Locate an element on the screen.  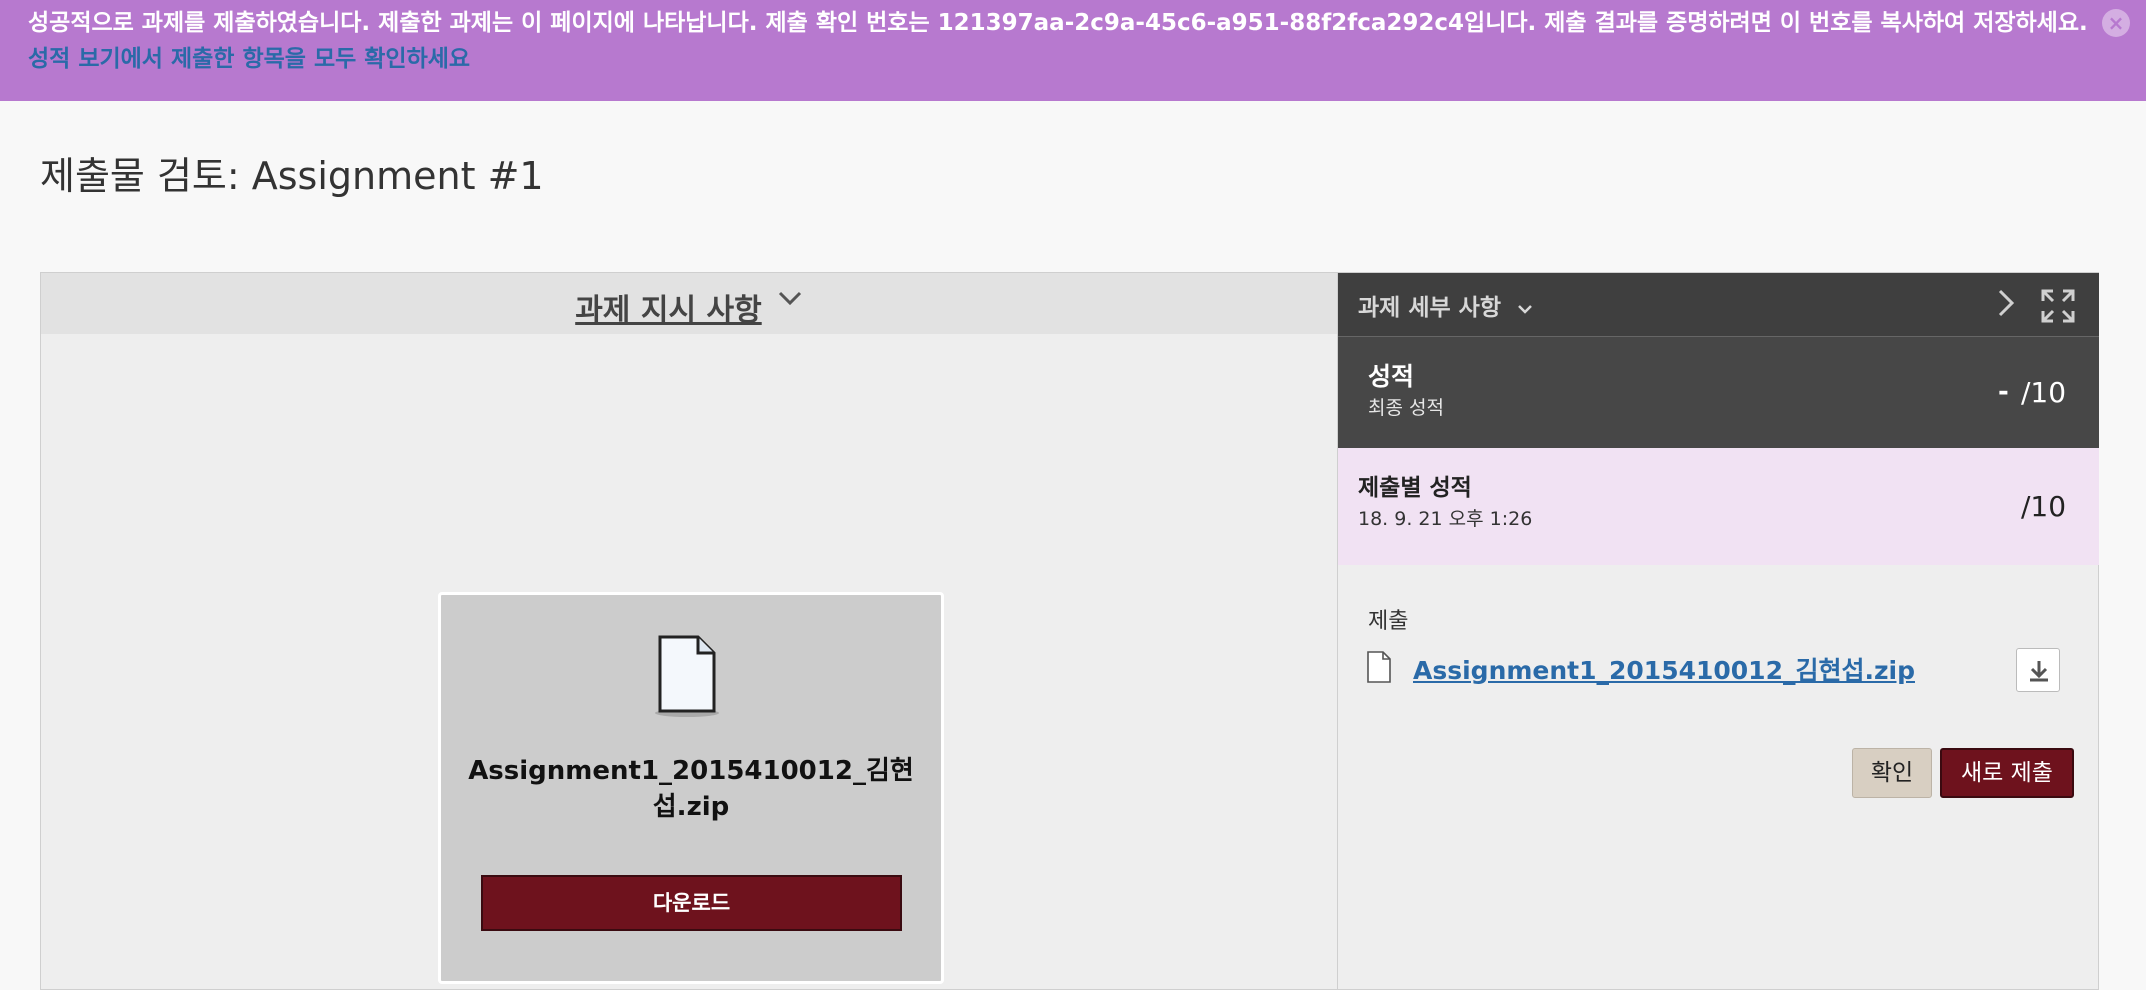
grade-title: 성적 is located at coordinates (1391, 376).